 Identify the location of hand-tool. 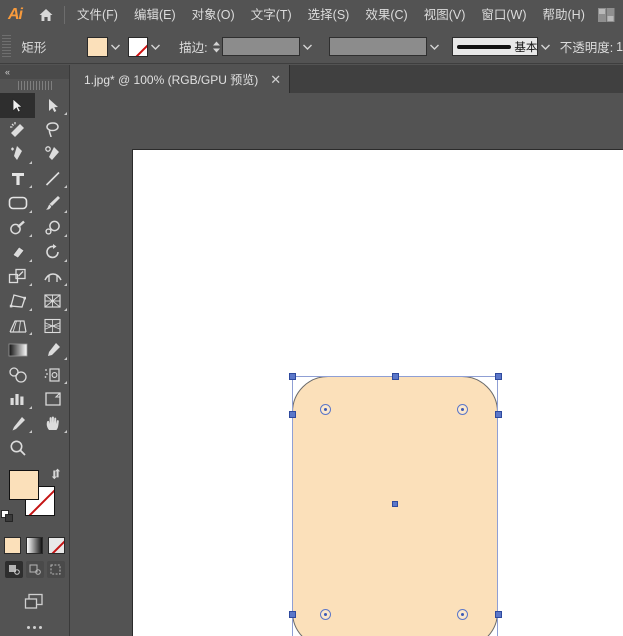
(52, 424).